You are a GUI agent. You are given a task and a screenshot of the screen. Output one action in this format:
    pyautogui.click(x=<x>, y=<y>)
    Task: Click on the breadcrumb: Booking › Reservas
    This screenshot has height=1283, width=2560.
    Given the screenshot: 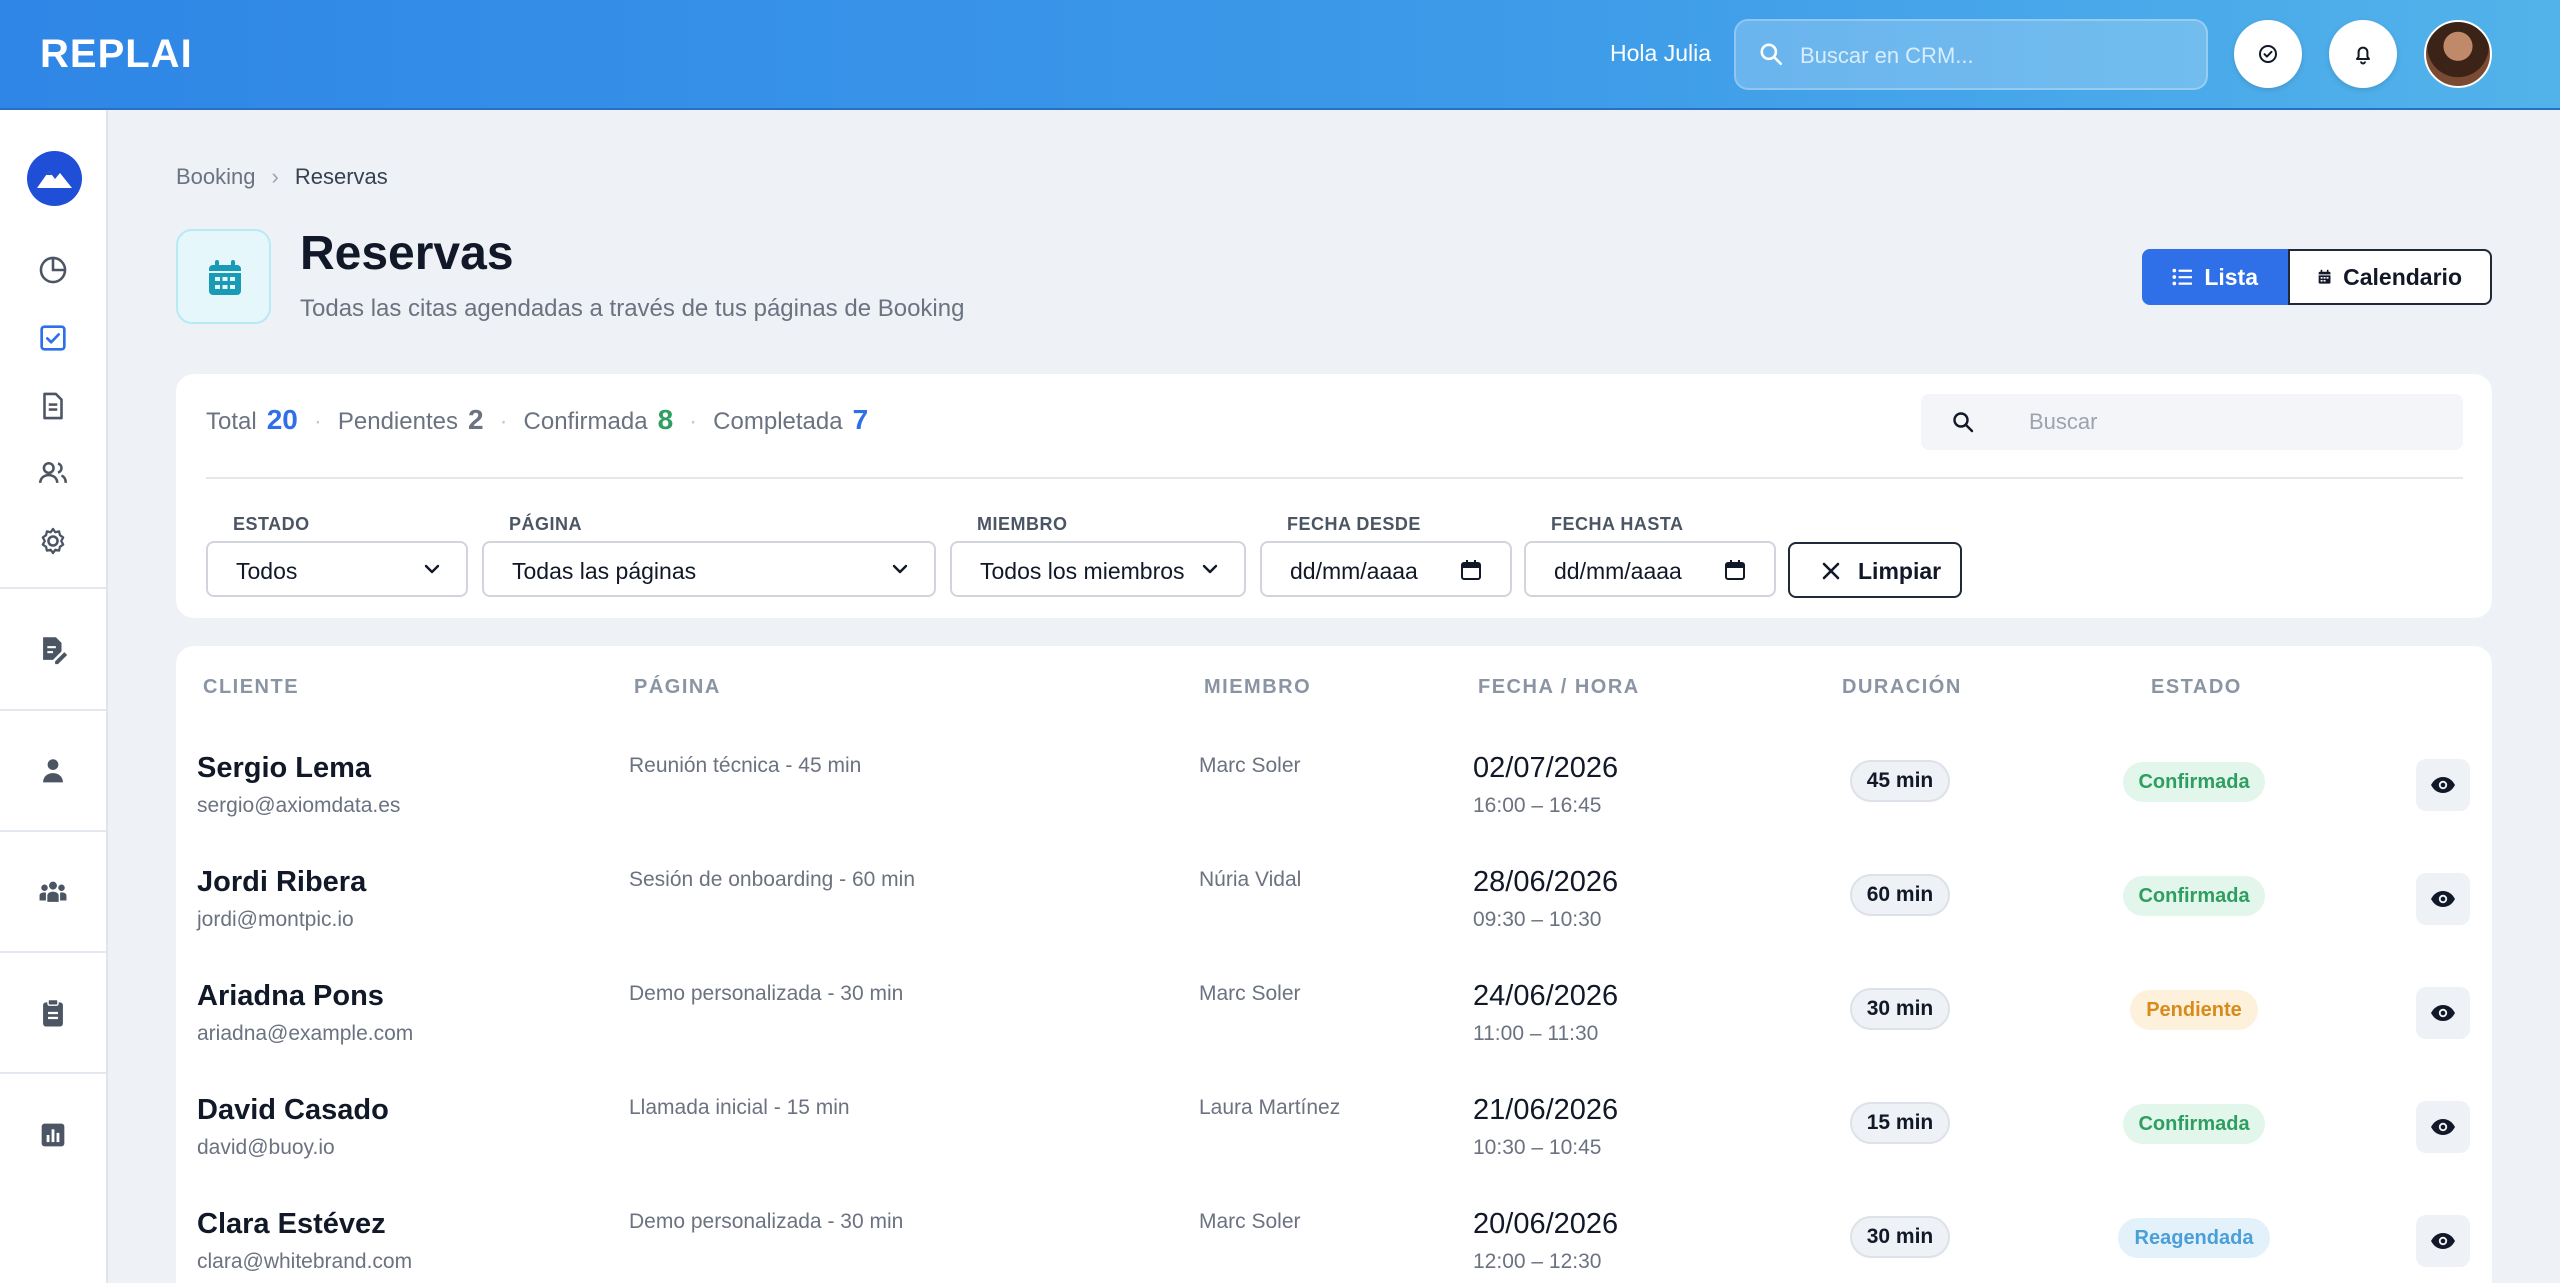 What is the action you would take?
    pyautogui.click(x=282, y=177)
    